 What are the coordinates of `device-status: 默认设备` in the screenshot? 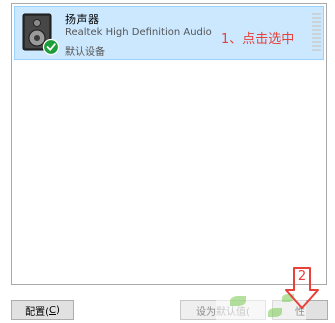 It's located at (85, 52).